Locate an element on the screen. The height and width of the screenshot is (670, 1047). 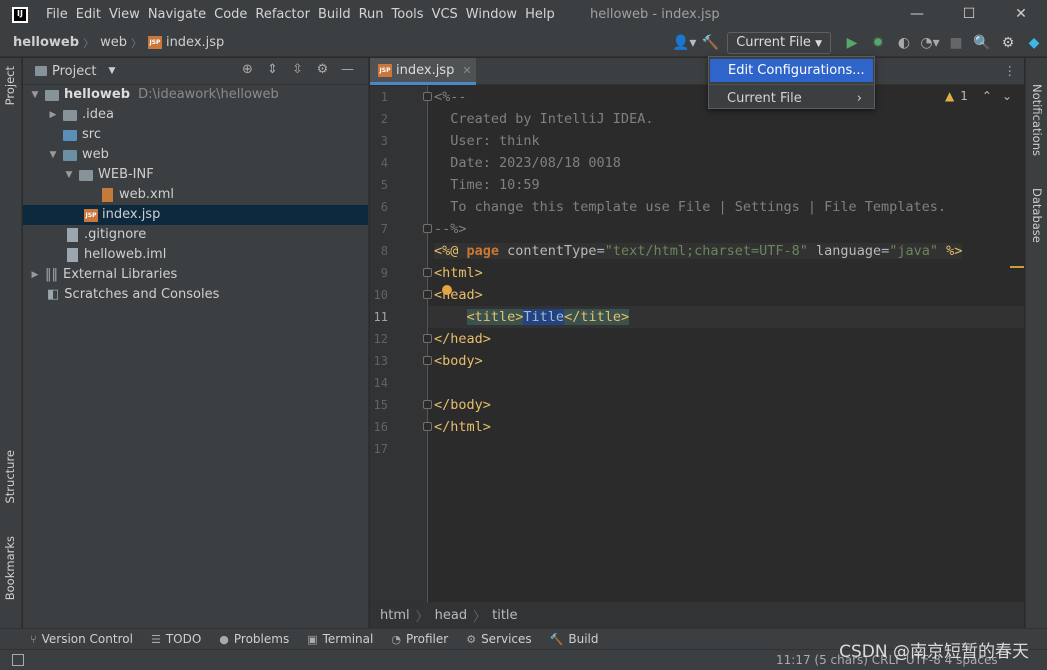
database-tool-tab: Database is located at coordinates (1037, 215).